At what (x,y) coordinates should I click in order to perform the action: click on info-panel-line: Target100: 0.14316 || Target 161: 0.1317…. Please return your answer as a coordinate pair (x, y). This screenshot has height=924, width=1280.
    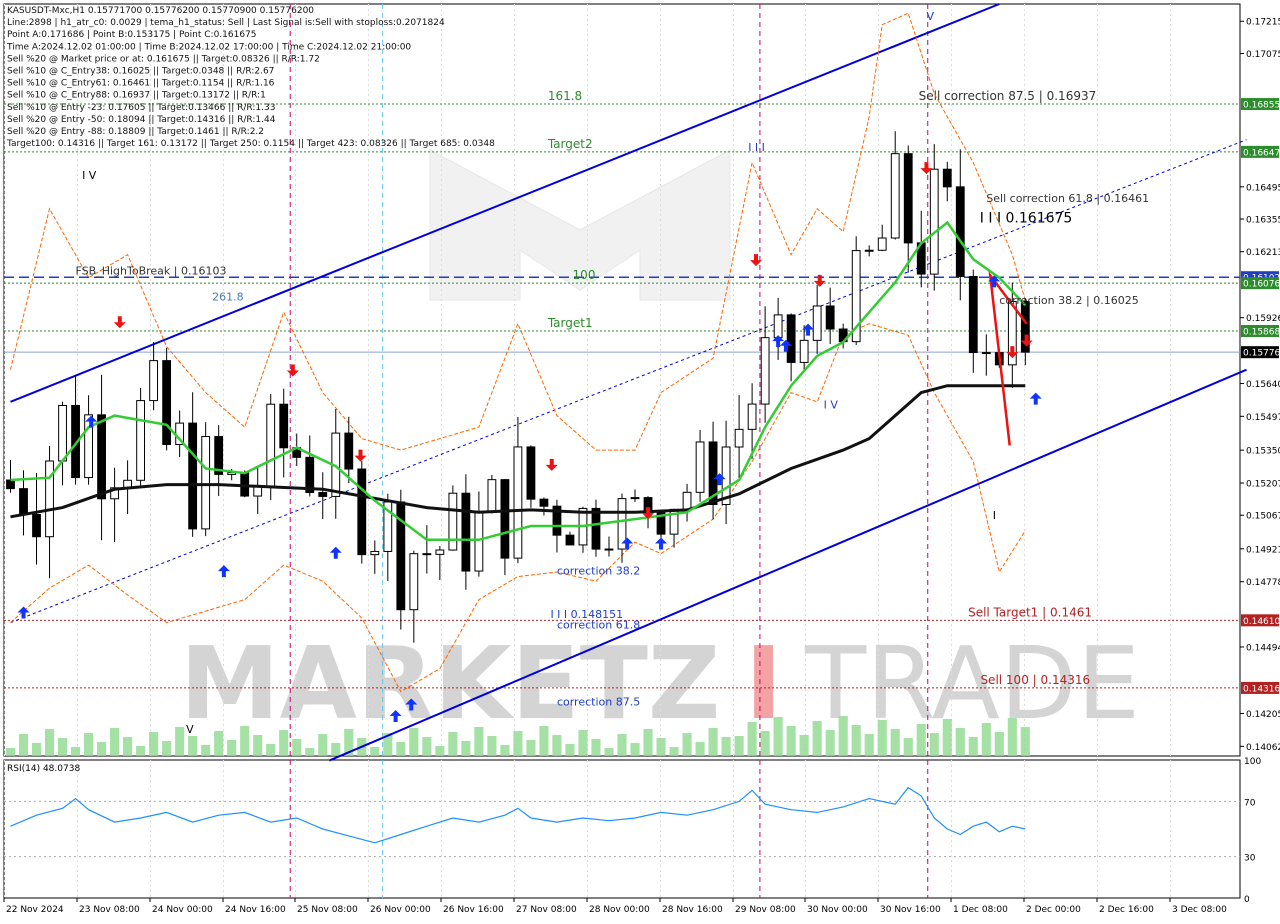
    Looking at the image, I should click on (250, 144).